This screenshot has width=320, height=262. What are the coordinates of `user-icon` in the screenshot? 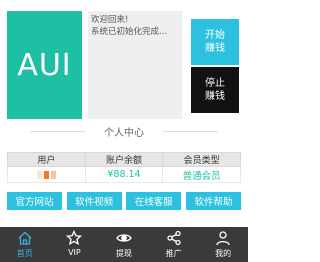 It's located at (223, 238).